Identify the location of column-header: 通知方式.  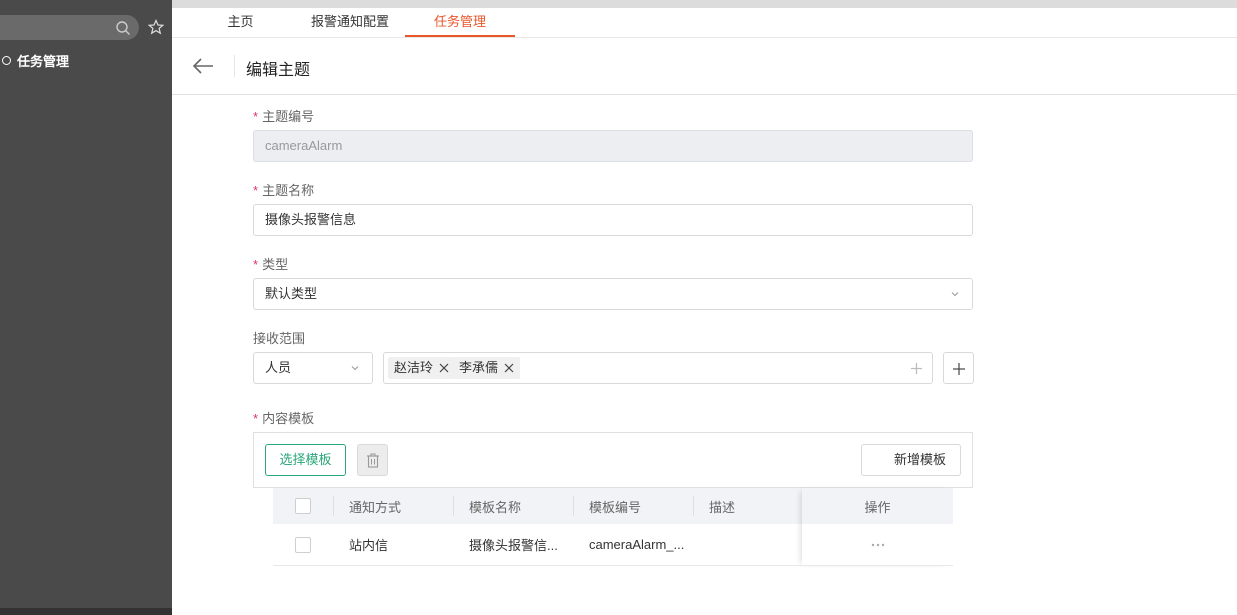
(375, 507).